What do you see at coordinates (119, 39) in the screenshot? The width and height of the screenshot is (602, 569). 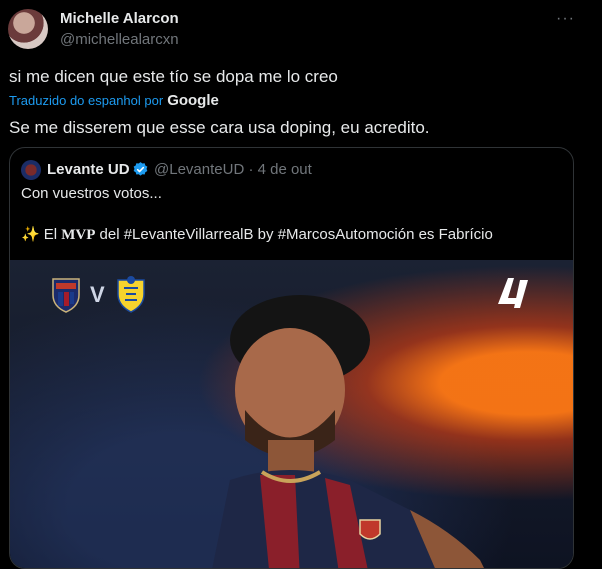 I see `author-handle: @michellealarcxn` at bounding box center [119, 39].